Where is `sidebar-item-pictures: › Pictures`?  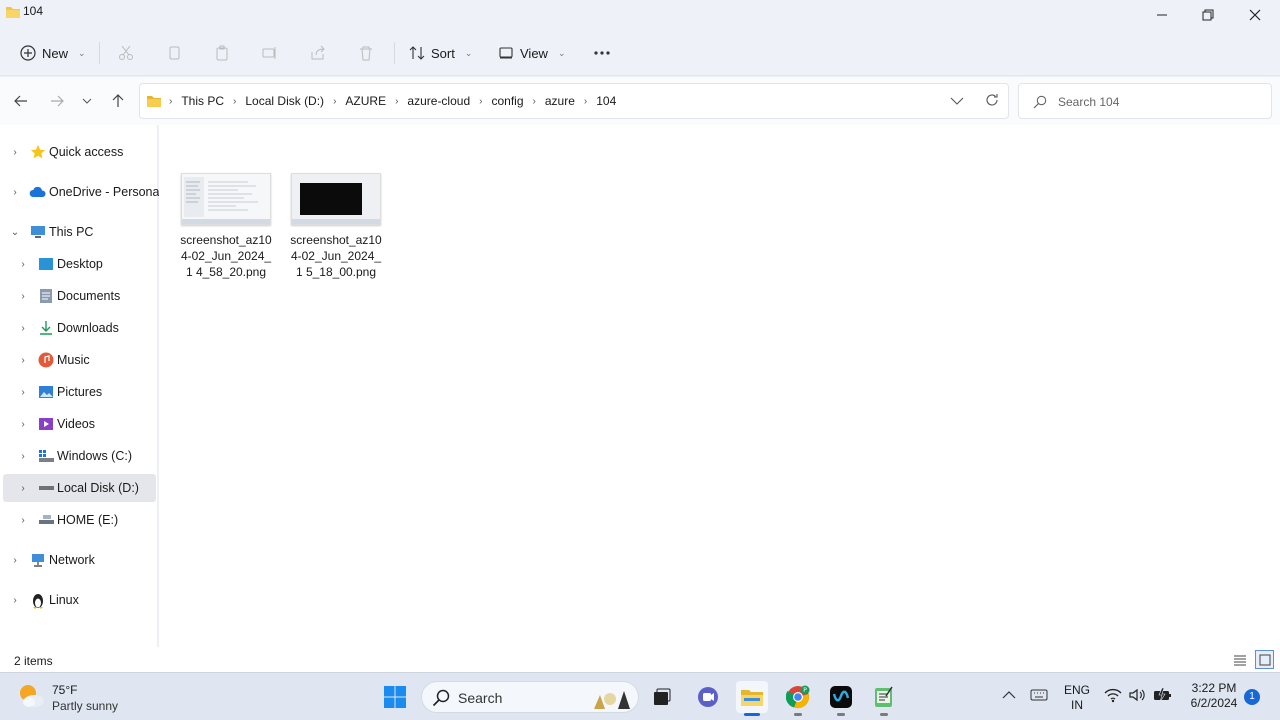
sidebar-item-pictures: › Pictures is located at coordinates (79, 392).